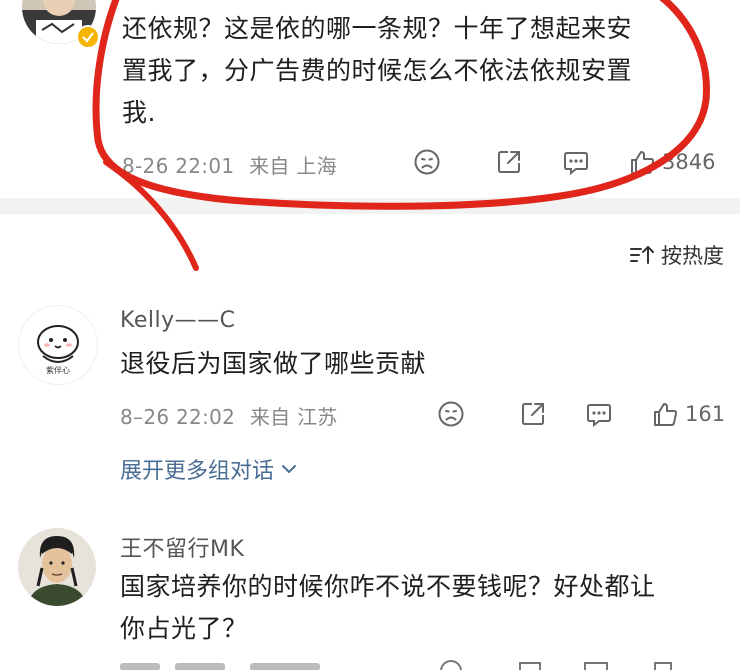  I want to click on avatar: 紫伴心, so click(58, 345).